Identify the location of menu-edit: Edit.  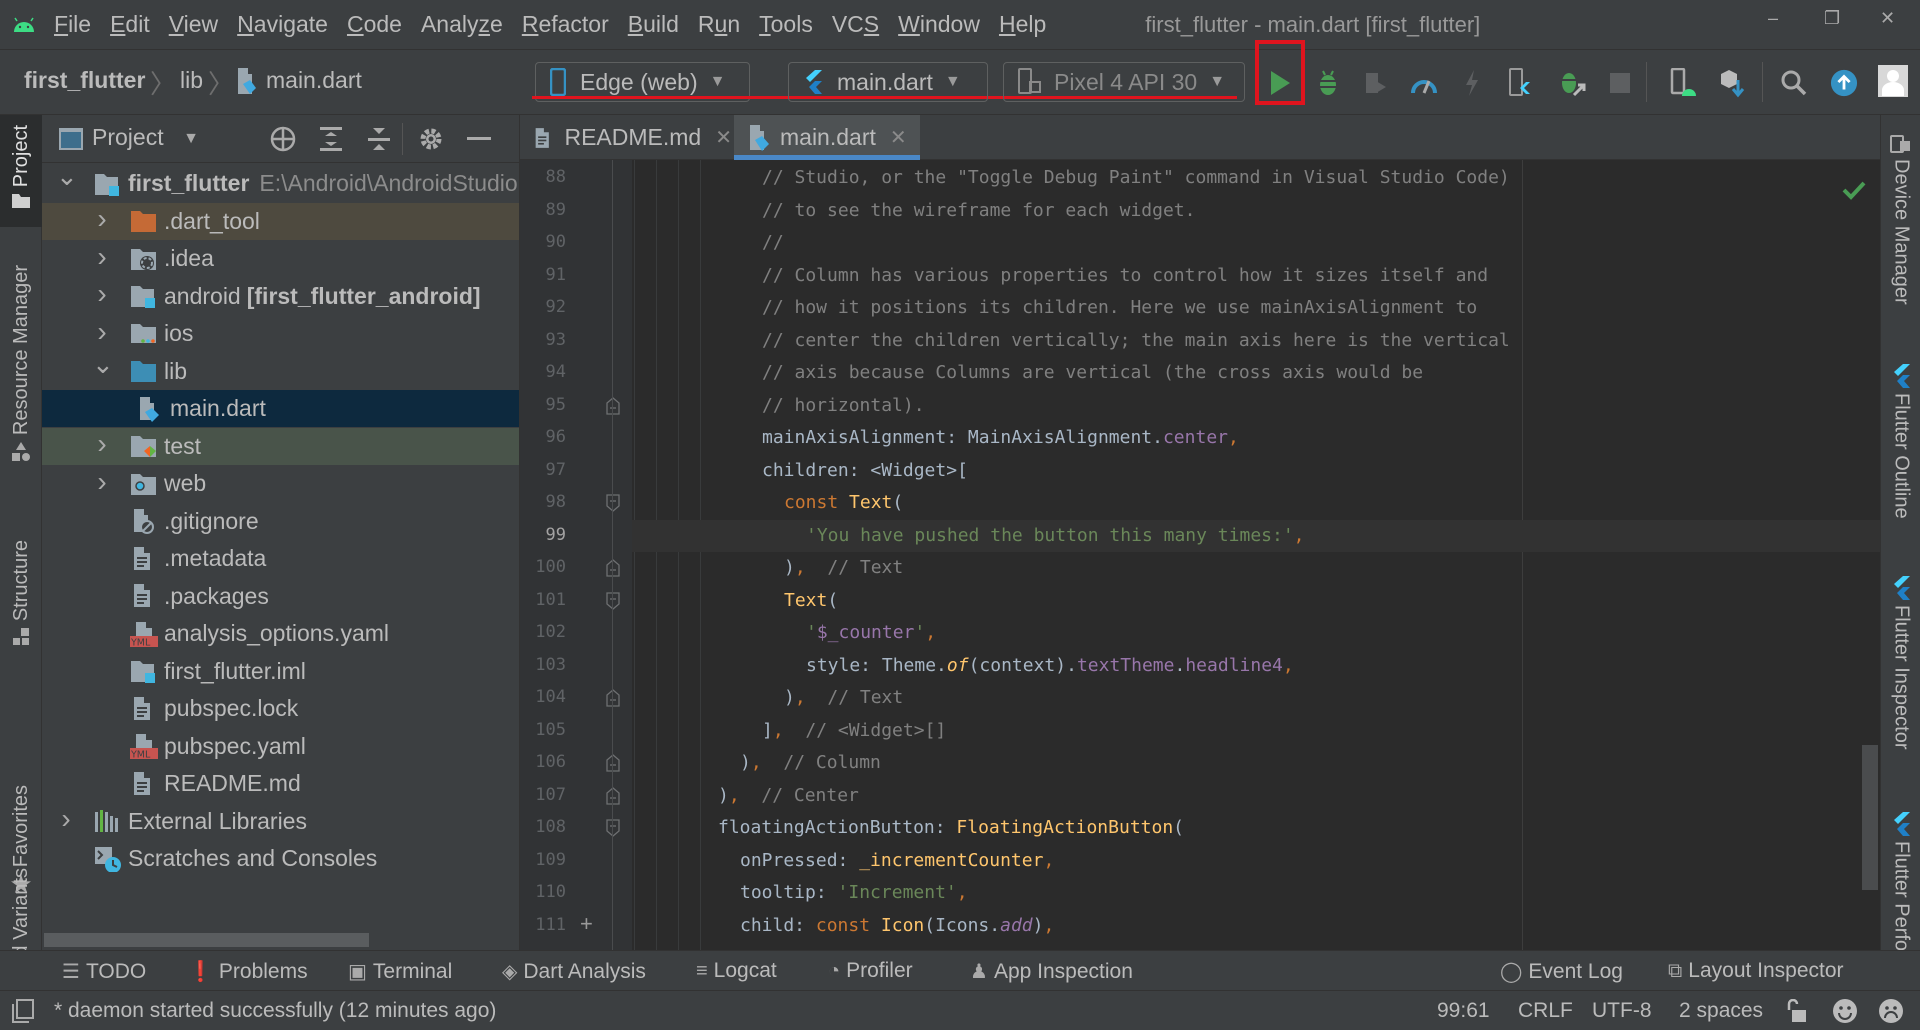
(130, 24).